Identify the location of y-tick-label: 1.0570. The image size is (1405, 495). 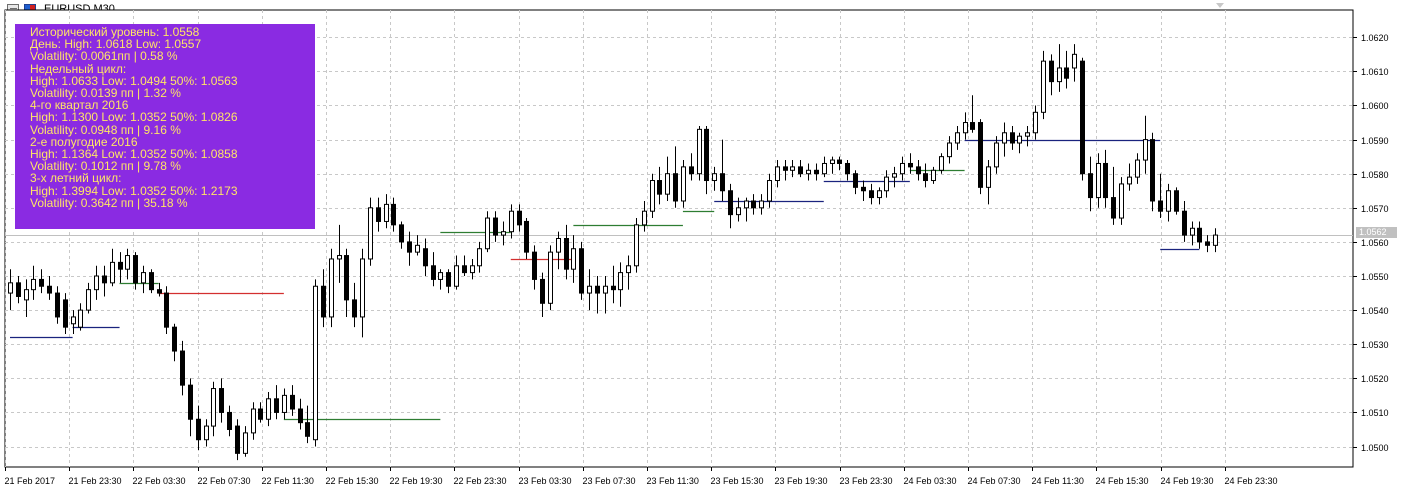
(1375, 209).